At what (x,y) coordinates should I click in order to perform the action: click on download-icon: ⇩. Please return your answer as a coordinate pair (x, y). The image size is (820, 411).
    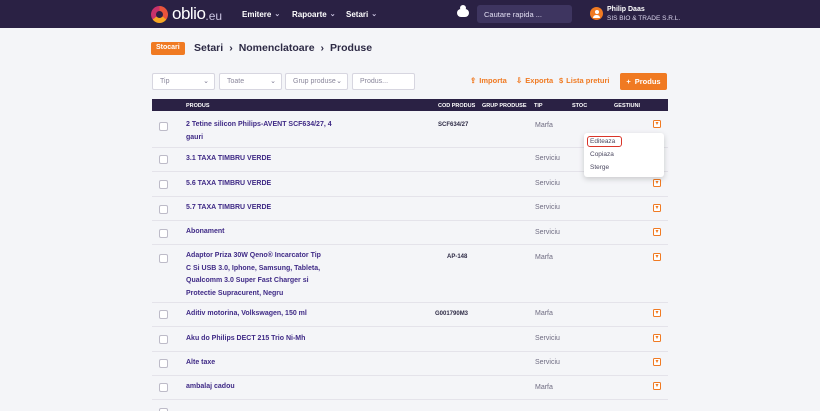
    Looking at the image, I should click on (519, 80).